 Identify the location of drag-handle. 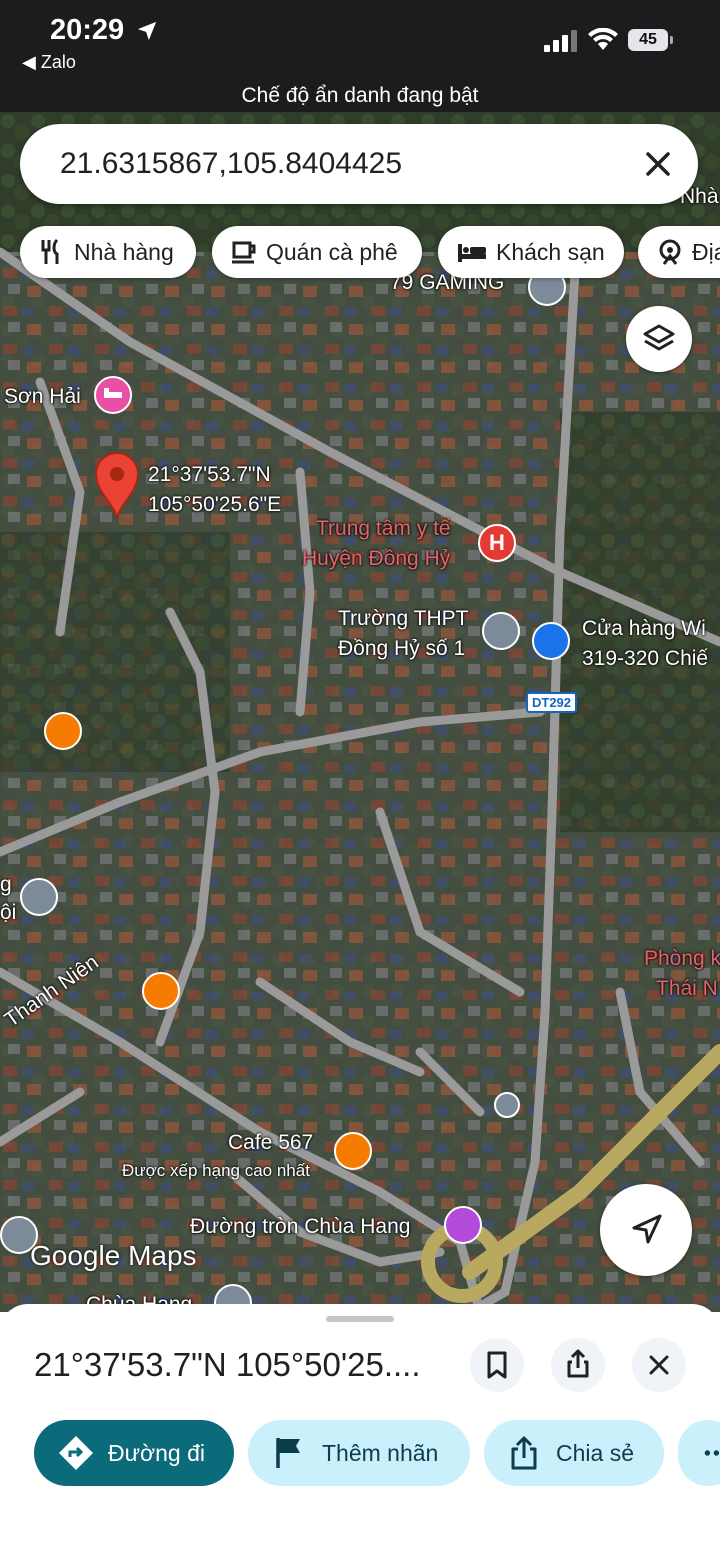
(360, 1319).